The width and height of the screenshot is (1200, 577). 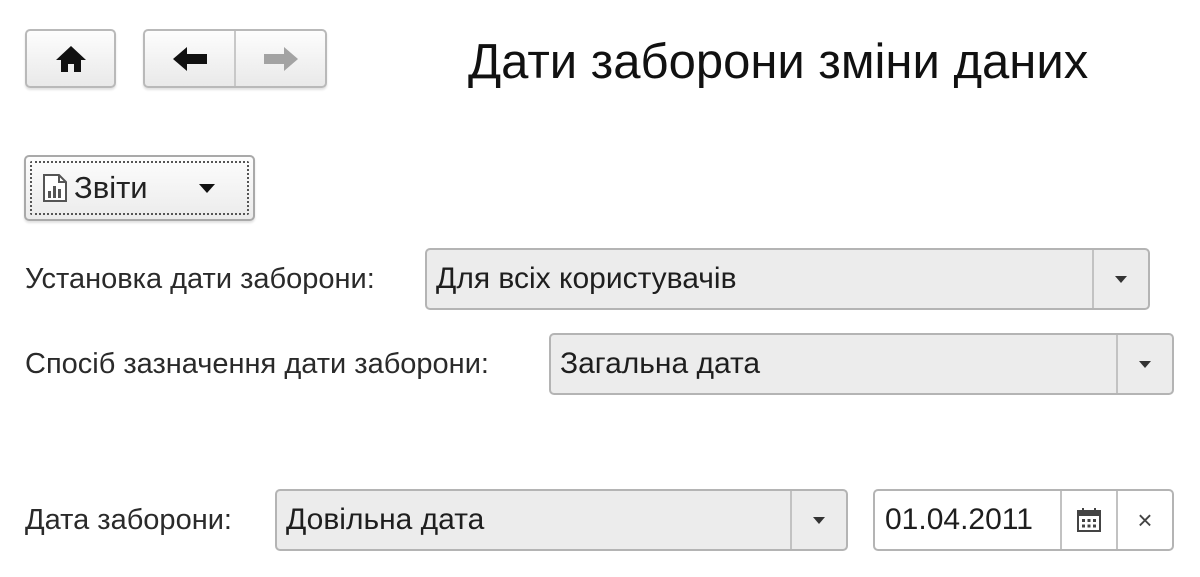 I want to click on calendar-button, so click(x=1088, y=520).